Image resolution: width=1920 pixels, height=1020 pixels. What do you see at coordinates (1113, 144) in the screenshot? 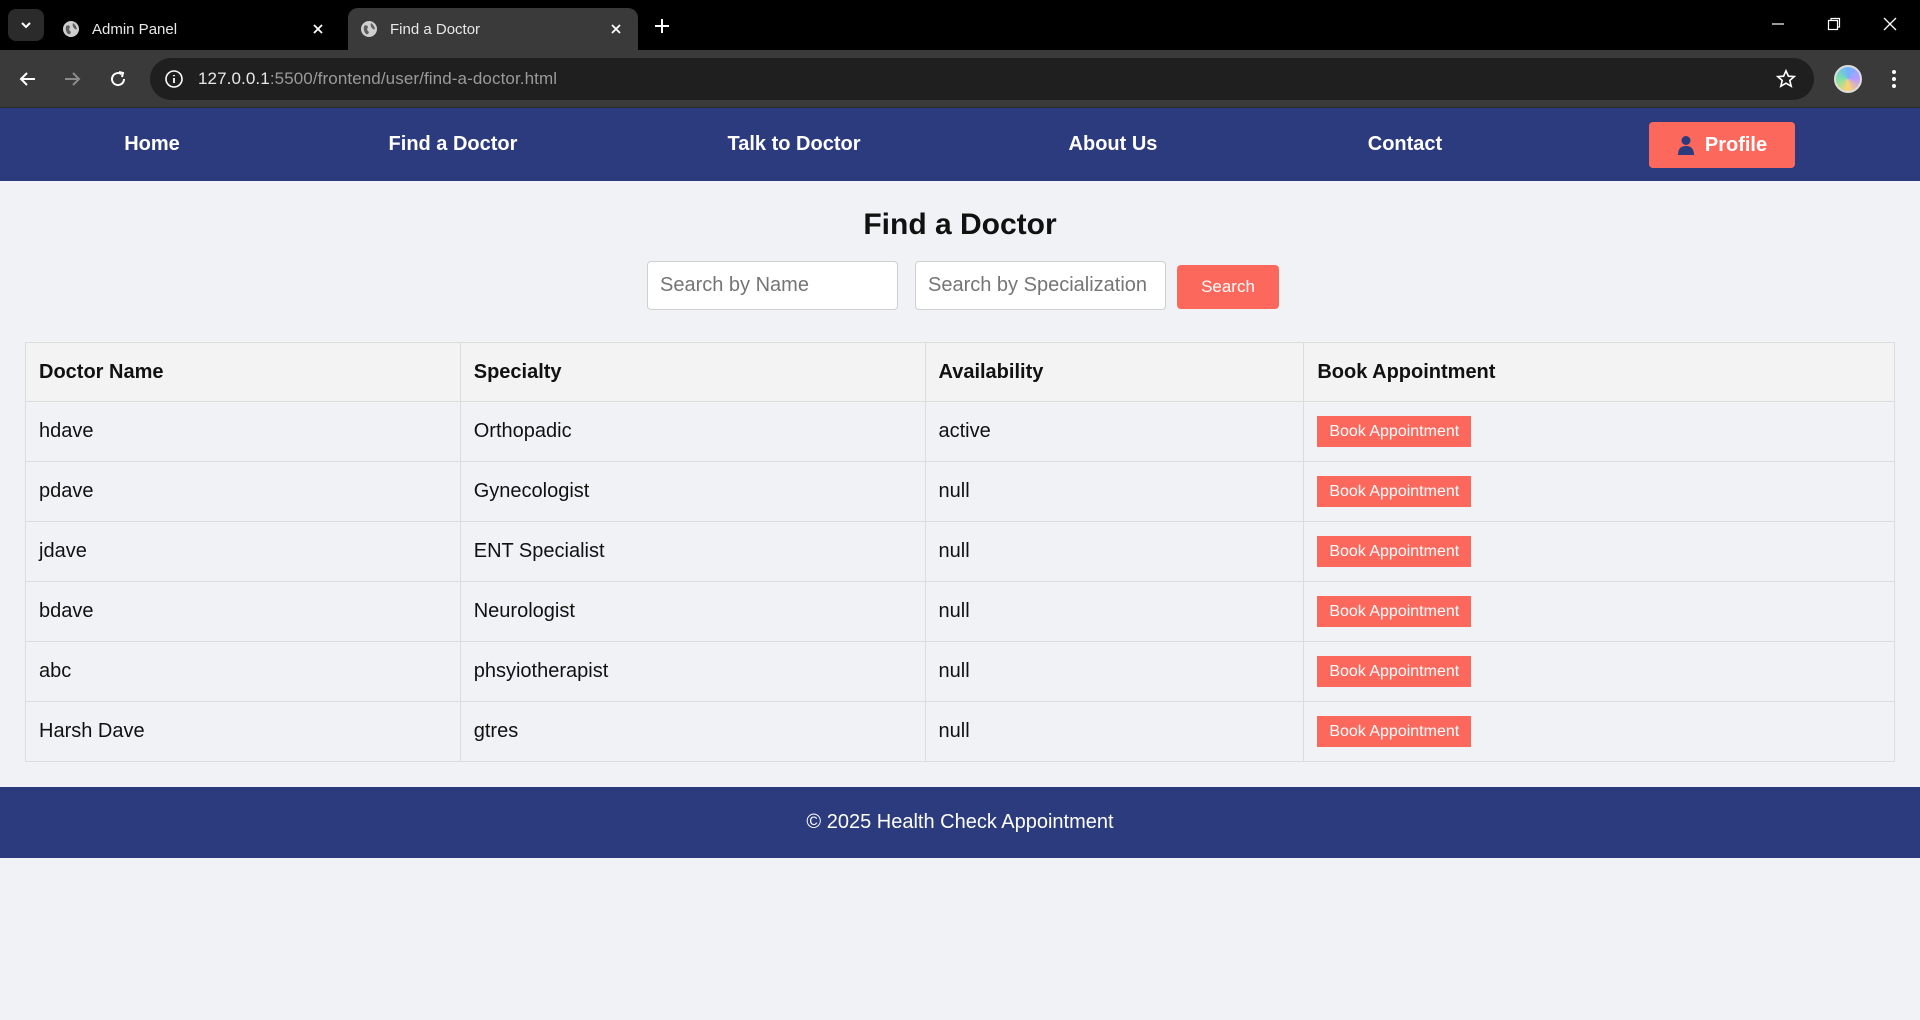
I see `nav-about-us: About Us` at bounding box center [1113, 144].